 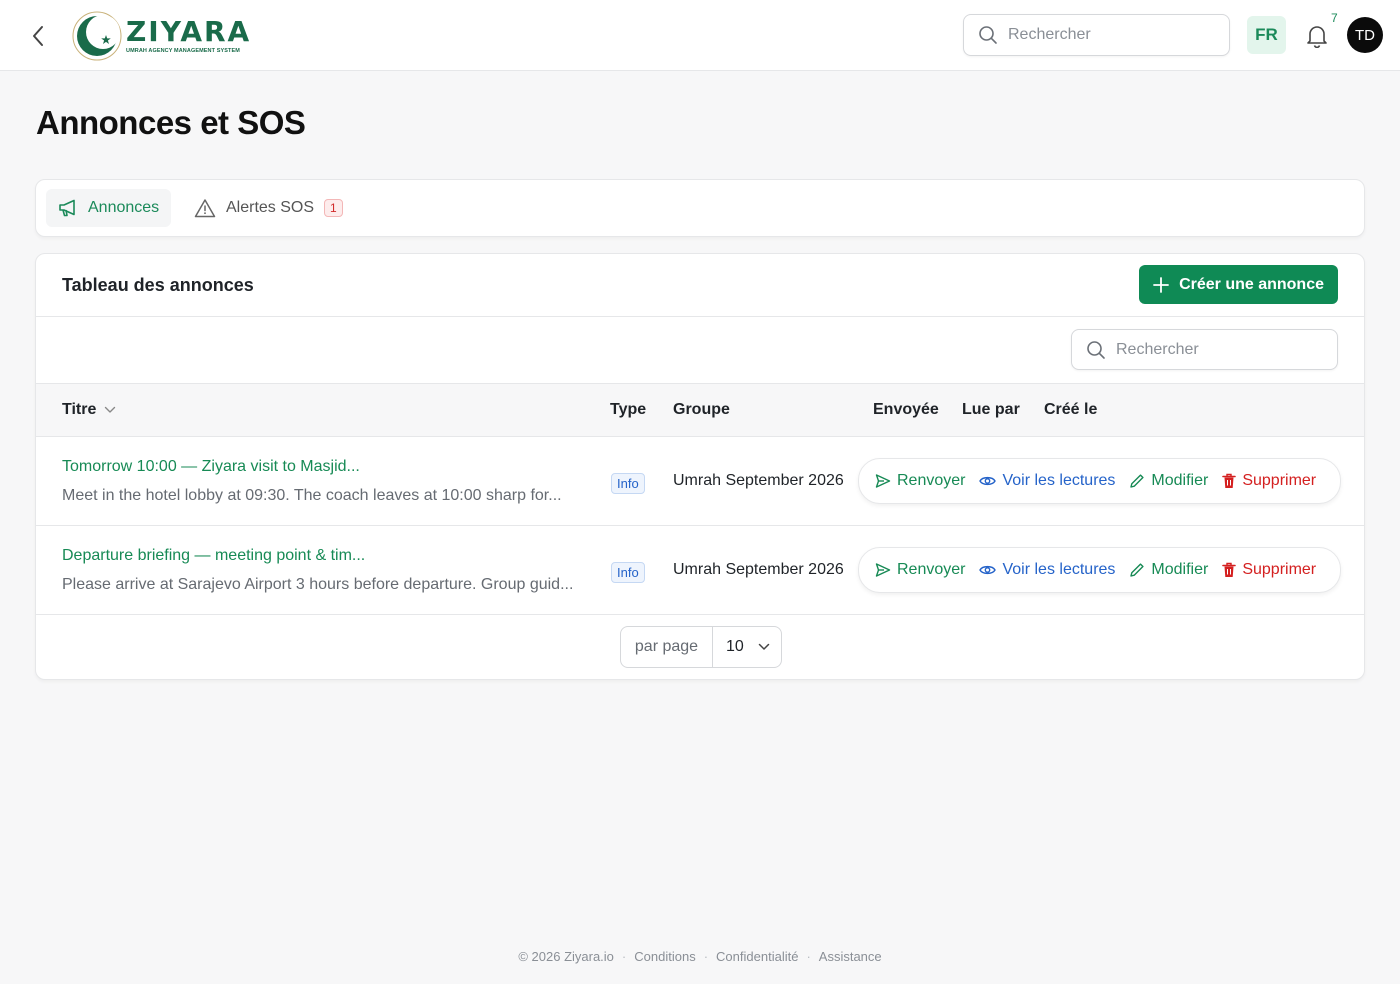 I want to click on page-size-label: par page, so click(x=667, y=647).